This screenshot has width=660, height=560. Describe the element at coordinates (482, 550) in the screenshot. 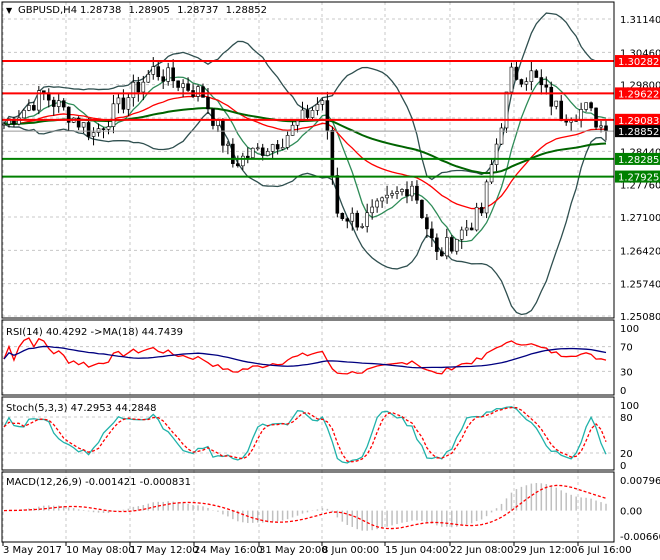

I see `x-tick-label: 22 Jun 08:00` at that location.